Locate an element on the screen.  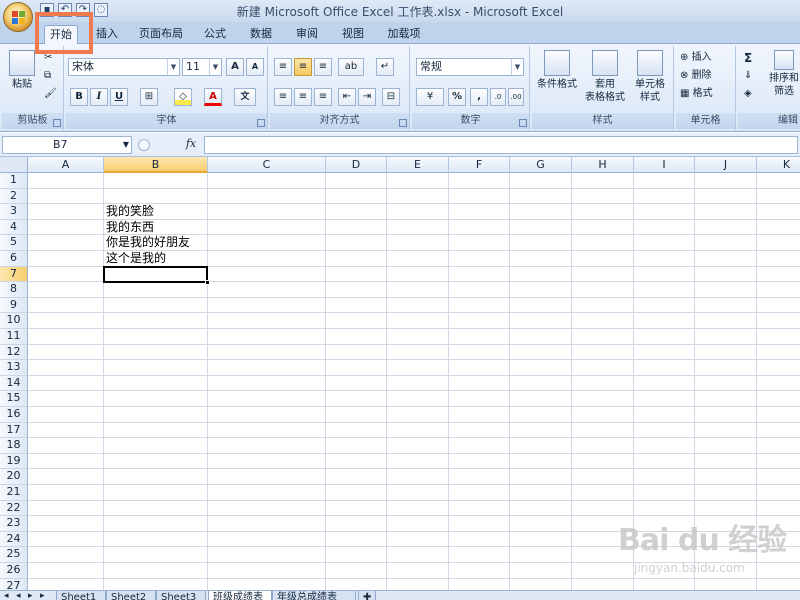
paste-button: 粘贴 is located at coordinates (22, 70).